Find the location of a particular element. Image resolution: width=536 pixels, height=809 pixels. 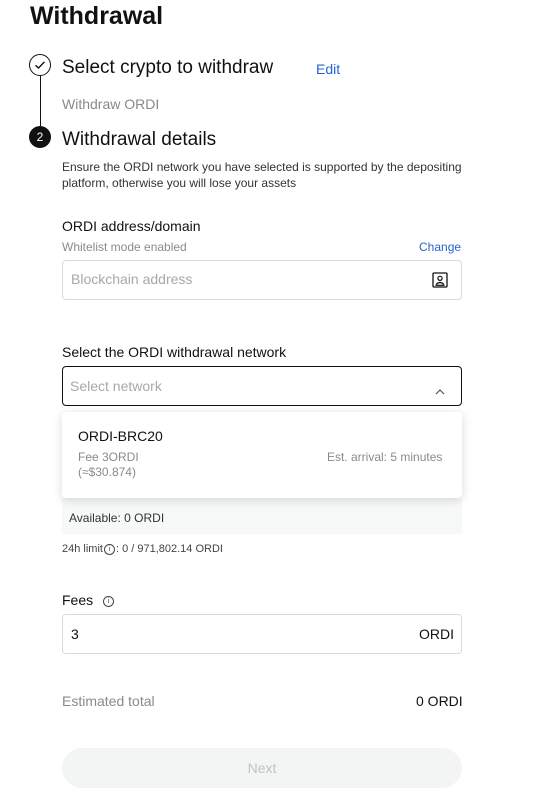

step2-title: Withdrawal details is located at coordinates (139, 139).